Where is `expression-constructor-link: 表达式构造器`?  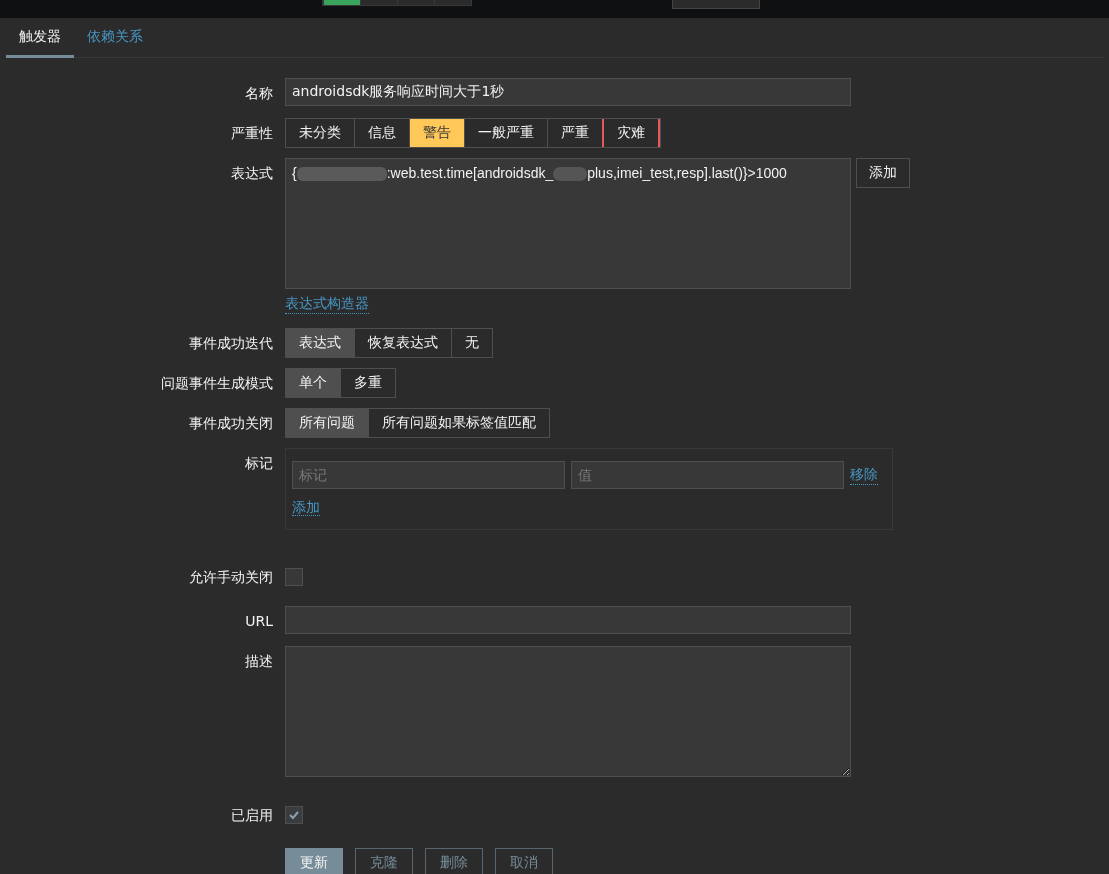 expression-constructor-link: 表达式构造器 is located at coordinates (327, 304).